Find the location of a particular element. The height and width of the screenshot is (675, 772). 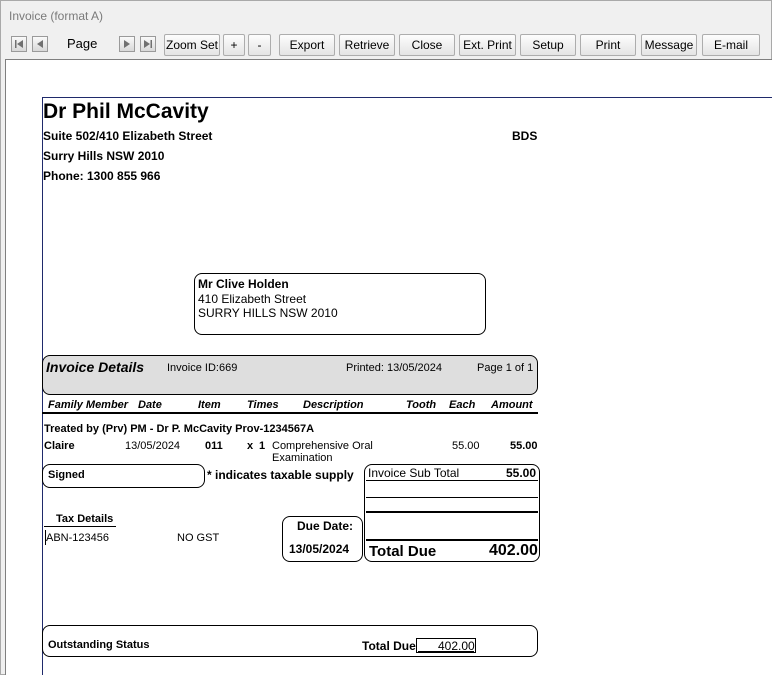

practice-qualification: BDS is located at coordinates (525, 136).